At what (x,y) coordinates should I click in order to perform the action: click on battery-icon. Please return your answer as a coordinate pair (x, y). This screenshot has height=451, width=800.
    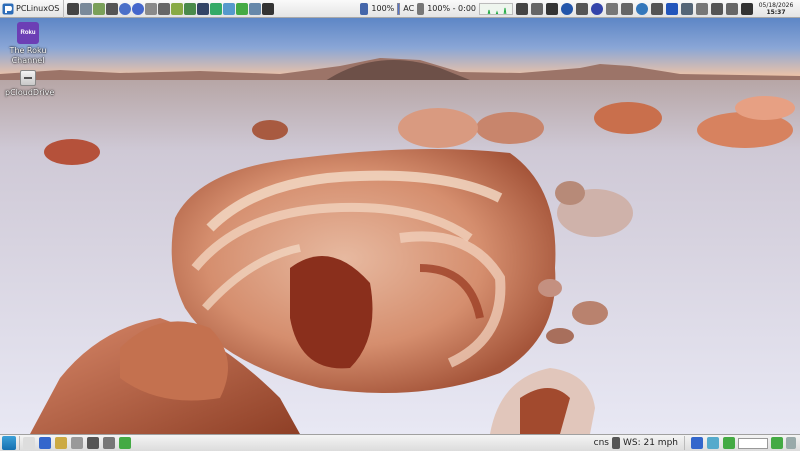
    Looking at the image, I should click on (732, 8).